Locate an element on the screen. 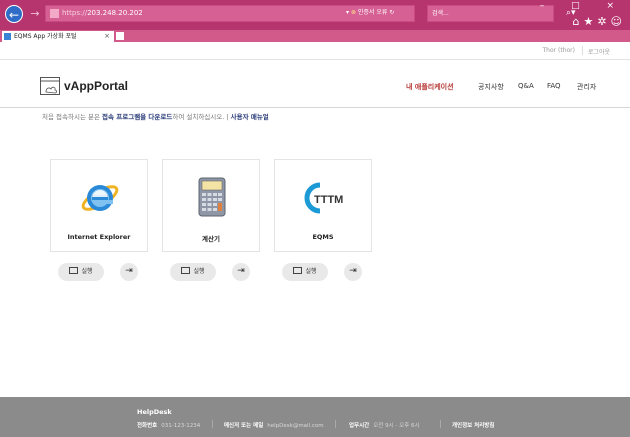 This screenshot has height=437, width=630. nav-qna: Q&A is located at coordinates (526, 86).